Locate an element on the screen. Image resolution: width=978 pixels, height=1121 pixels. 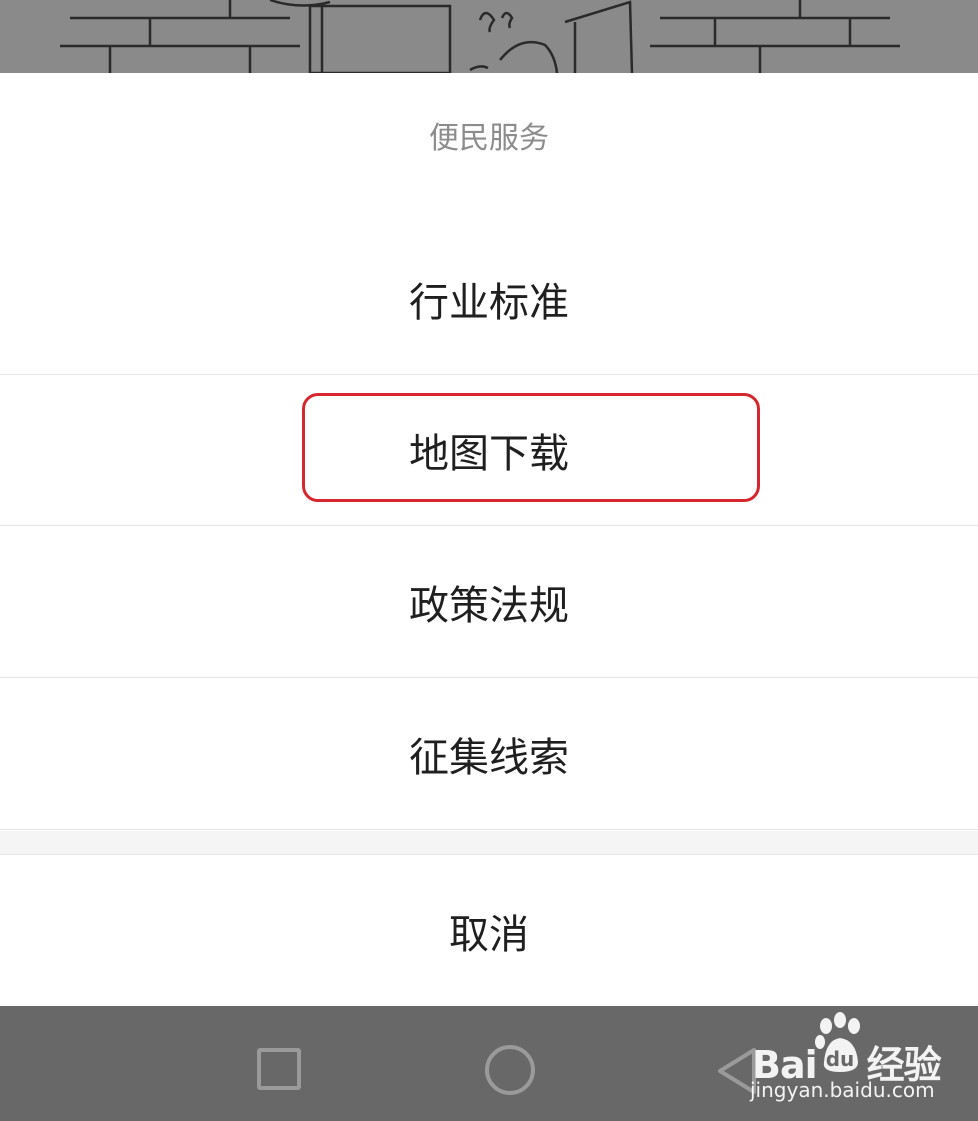
sheet-title: 便民服务 is located at coordinates (489, 138).